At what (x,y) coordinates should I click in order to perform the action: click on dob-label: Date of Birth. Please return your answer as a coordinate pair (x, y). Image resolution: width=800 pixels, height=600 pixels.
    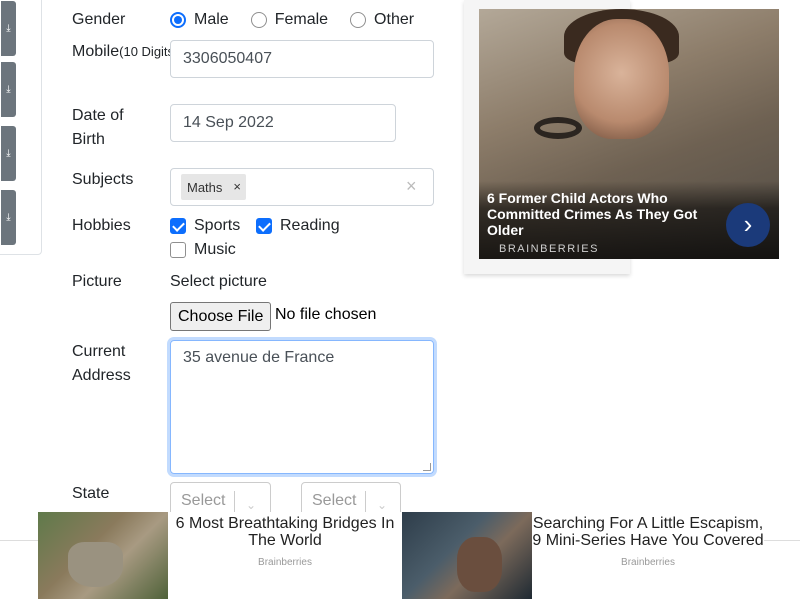
    Looking at the image, I should click on (98, 128).